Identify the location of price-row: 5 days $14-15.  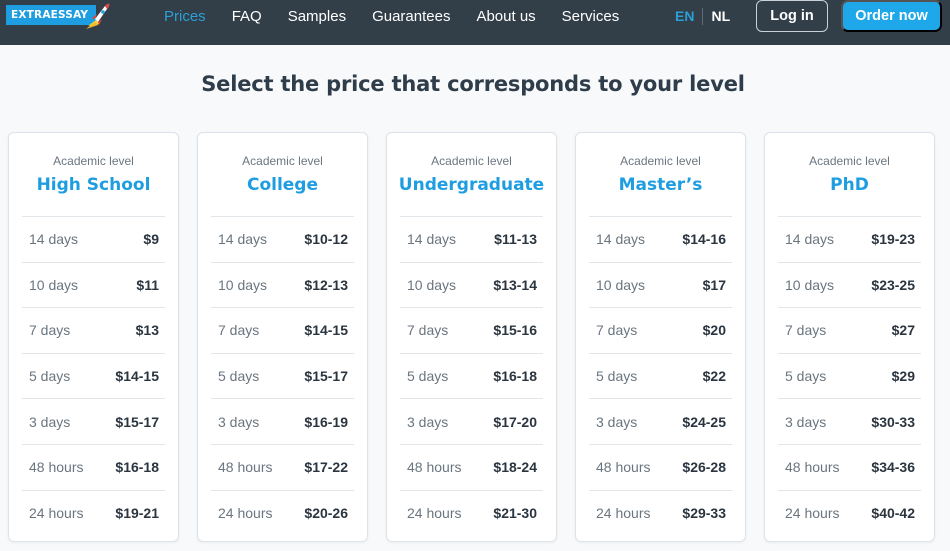
(93, 375).